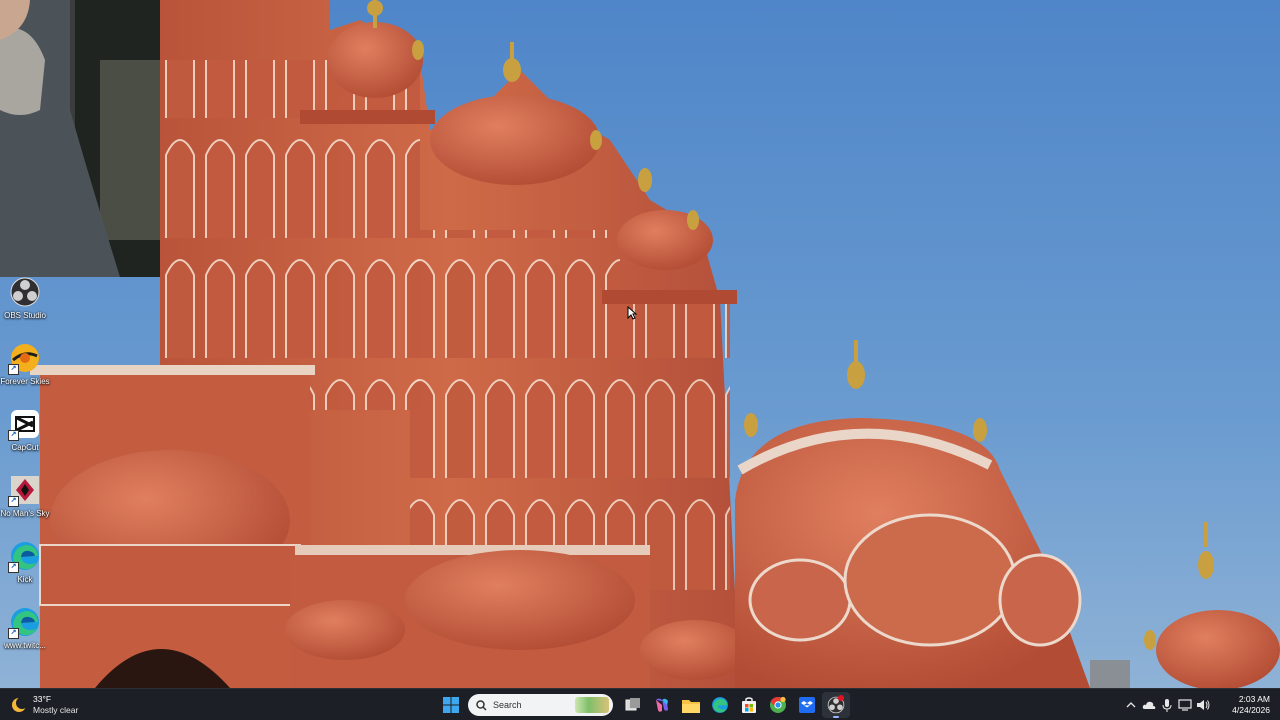  Describe the element at coordinates (25, 579) in the screenshot. I see `desktop-icon-label: Kick` at that location.